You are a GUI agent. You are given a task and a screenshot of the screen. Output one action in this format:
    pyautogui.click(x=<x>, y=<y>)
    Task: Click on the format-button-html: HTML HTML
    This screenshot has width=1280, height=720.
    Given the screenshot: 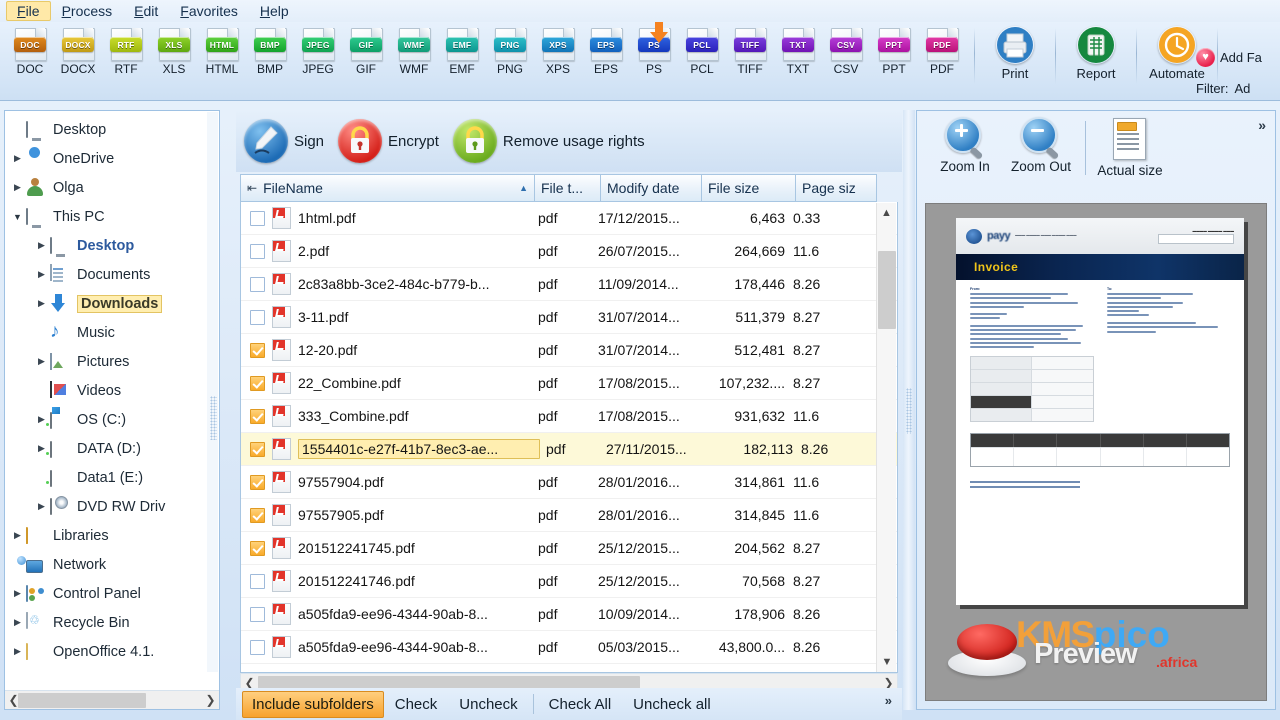 What is the action you would take?
    pyautogui.click(x=222, y=49)
    